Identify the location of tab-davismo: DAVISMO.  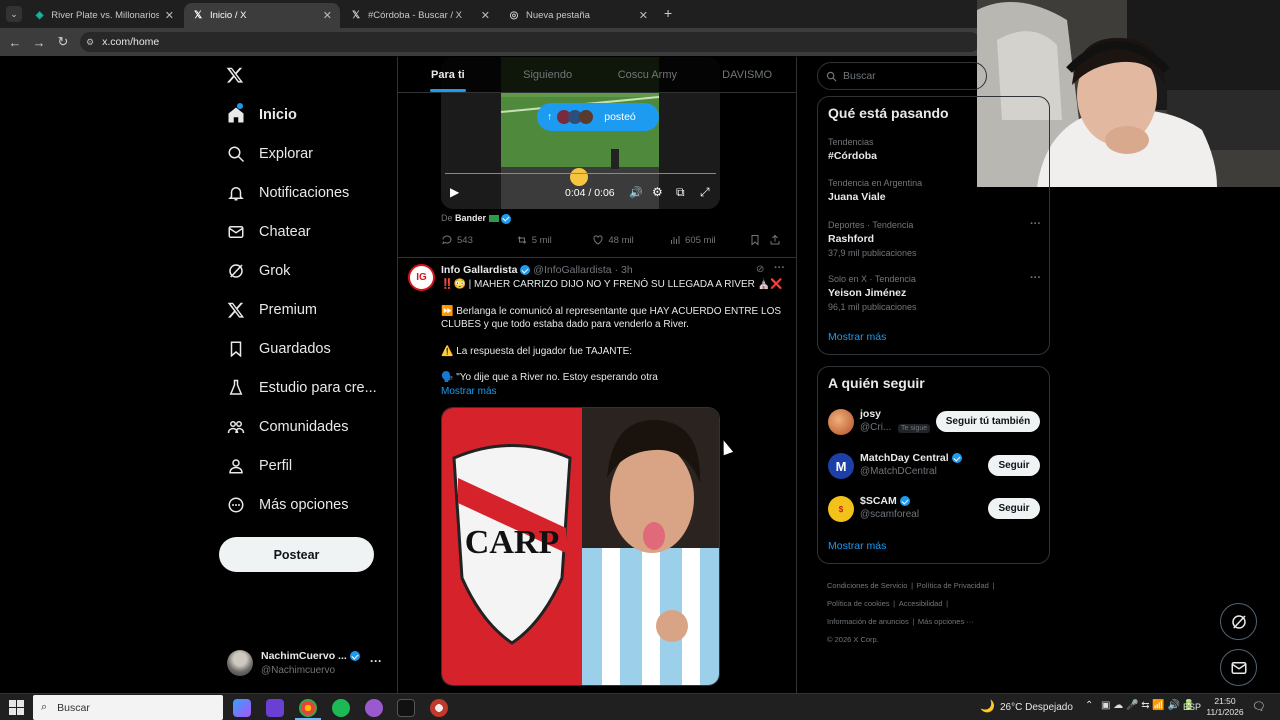
(746, 74).